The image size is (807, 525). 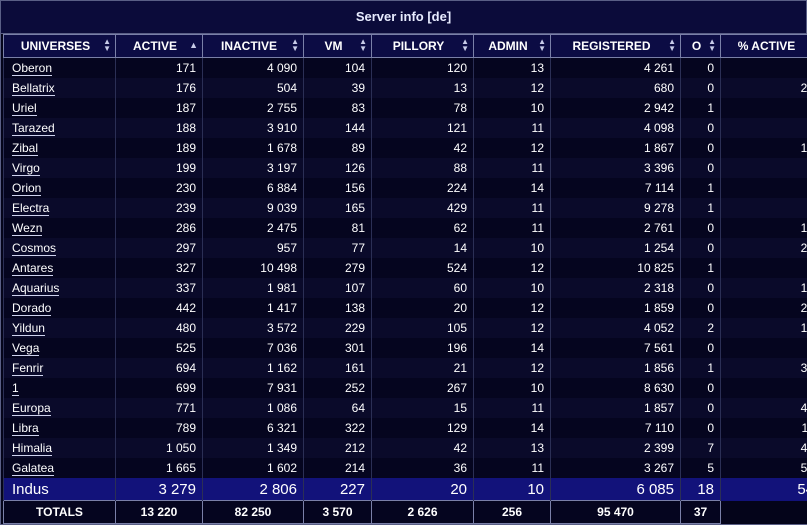 What do you see at coordinates (405, 308) in the screenshot?
I see `table-row: Dorado 4421 41713820121 859024` at bounding box center [405, 308].